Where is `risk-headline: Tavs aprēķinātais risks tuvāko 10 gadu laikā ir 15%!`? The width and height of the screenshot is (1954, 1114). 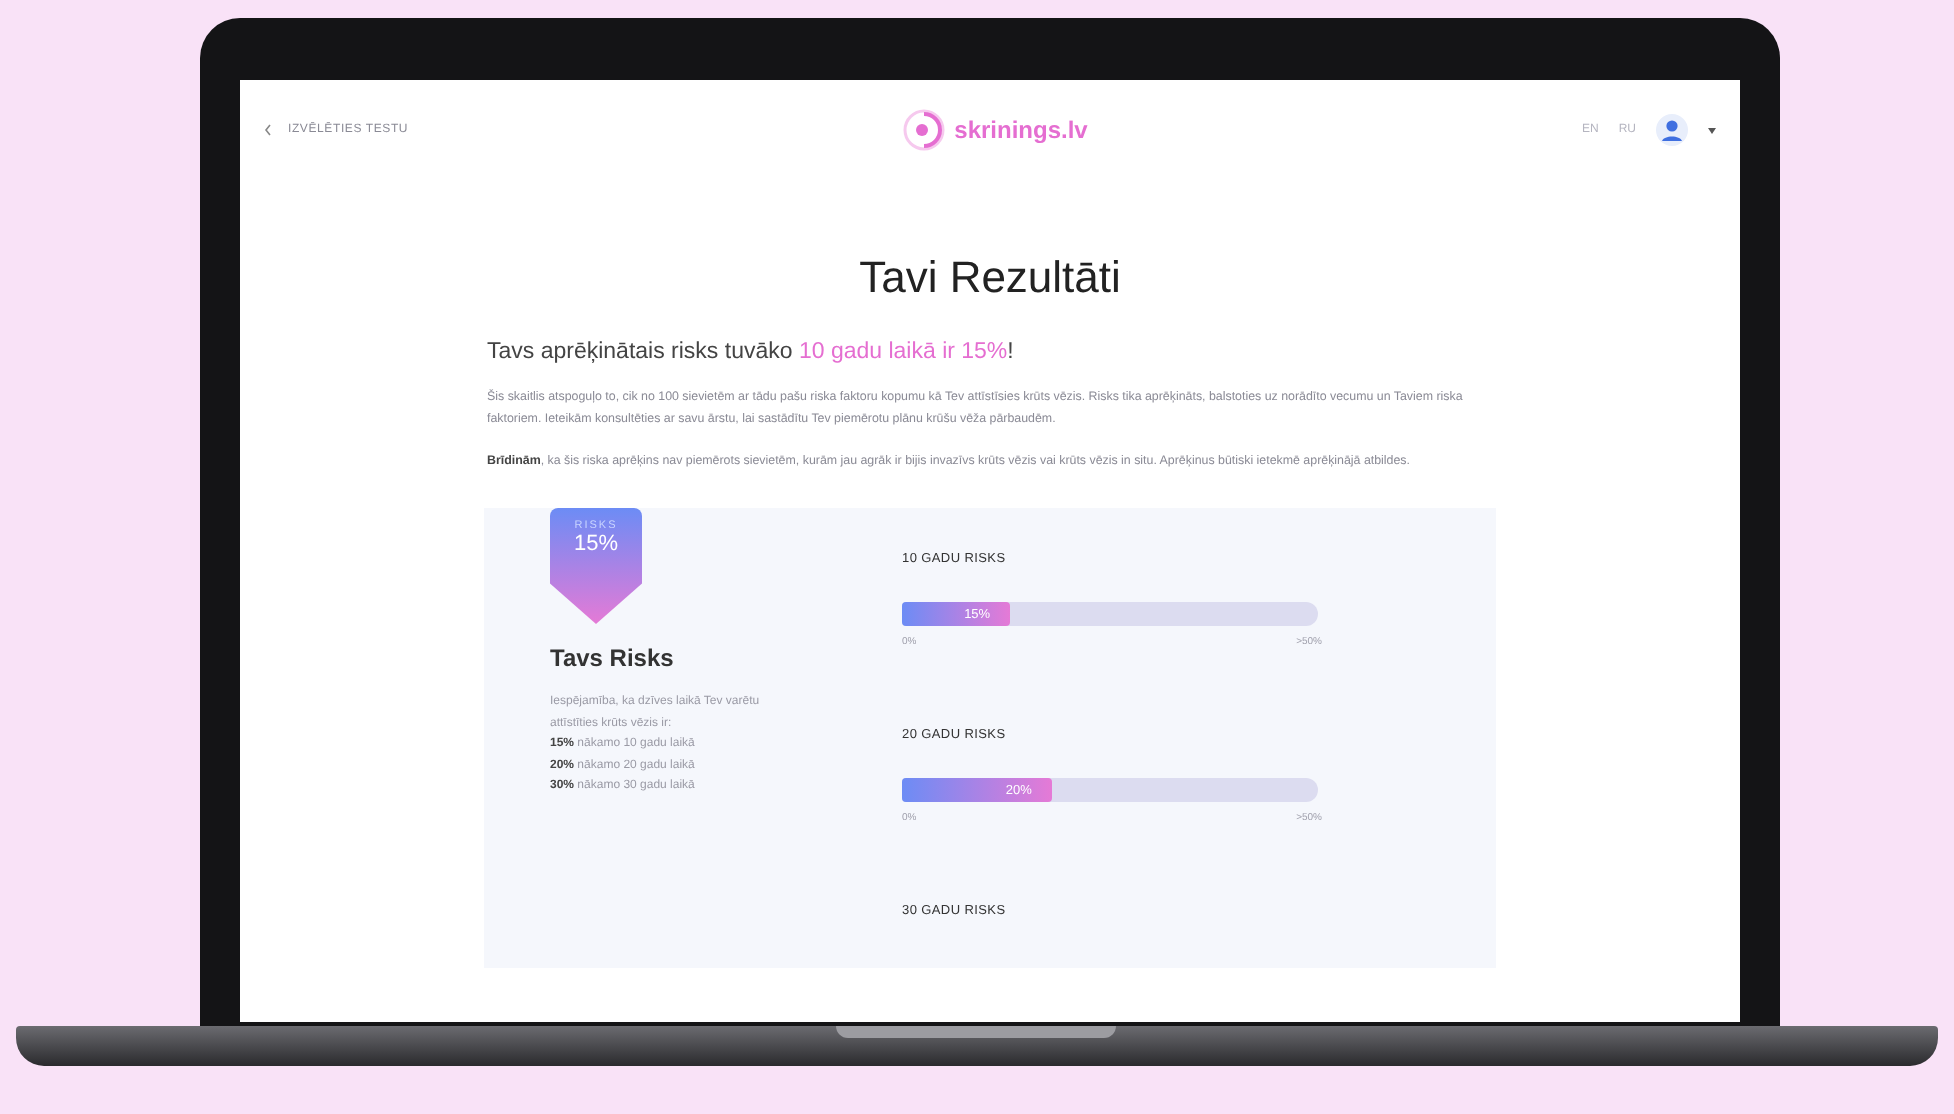 risk-headline: Tavs aprēķinātais risks tuvāko 10 gadu laikā ir 15%! is located at coordinates (751, 352).